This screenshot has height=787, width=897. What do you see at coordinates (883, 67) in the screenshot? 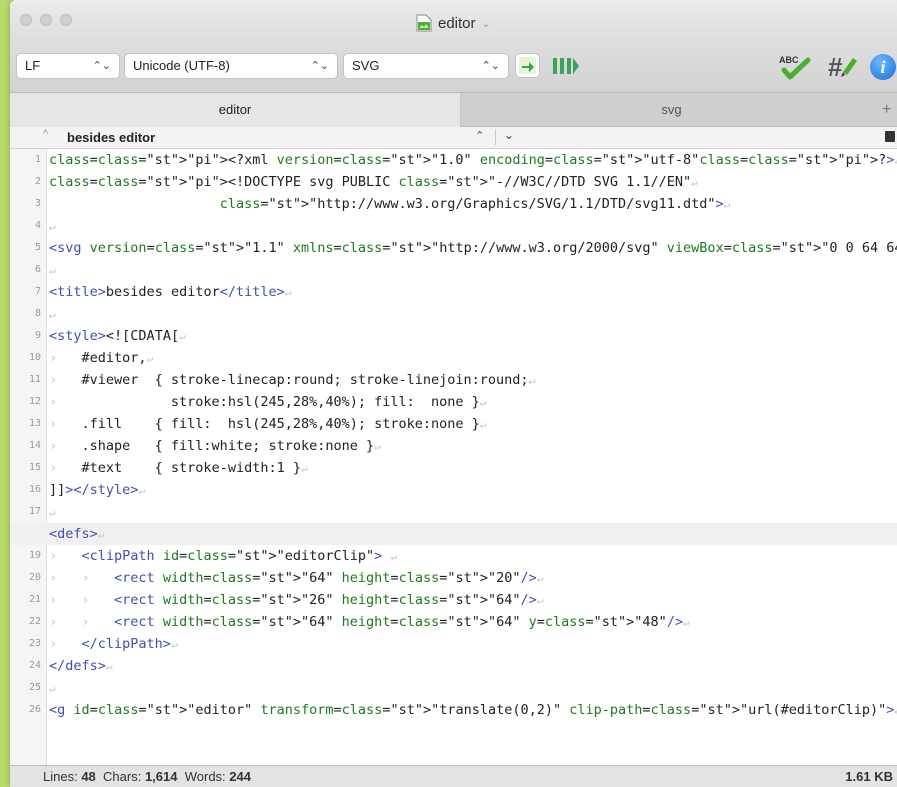
I see `info-button: i` at bounding box center [883, 67].